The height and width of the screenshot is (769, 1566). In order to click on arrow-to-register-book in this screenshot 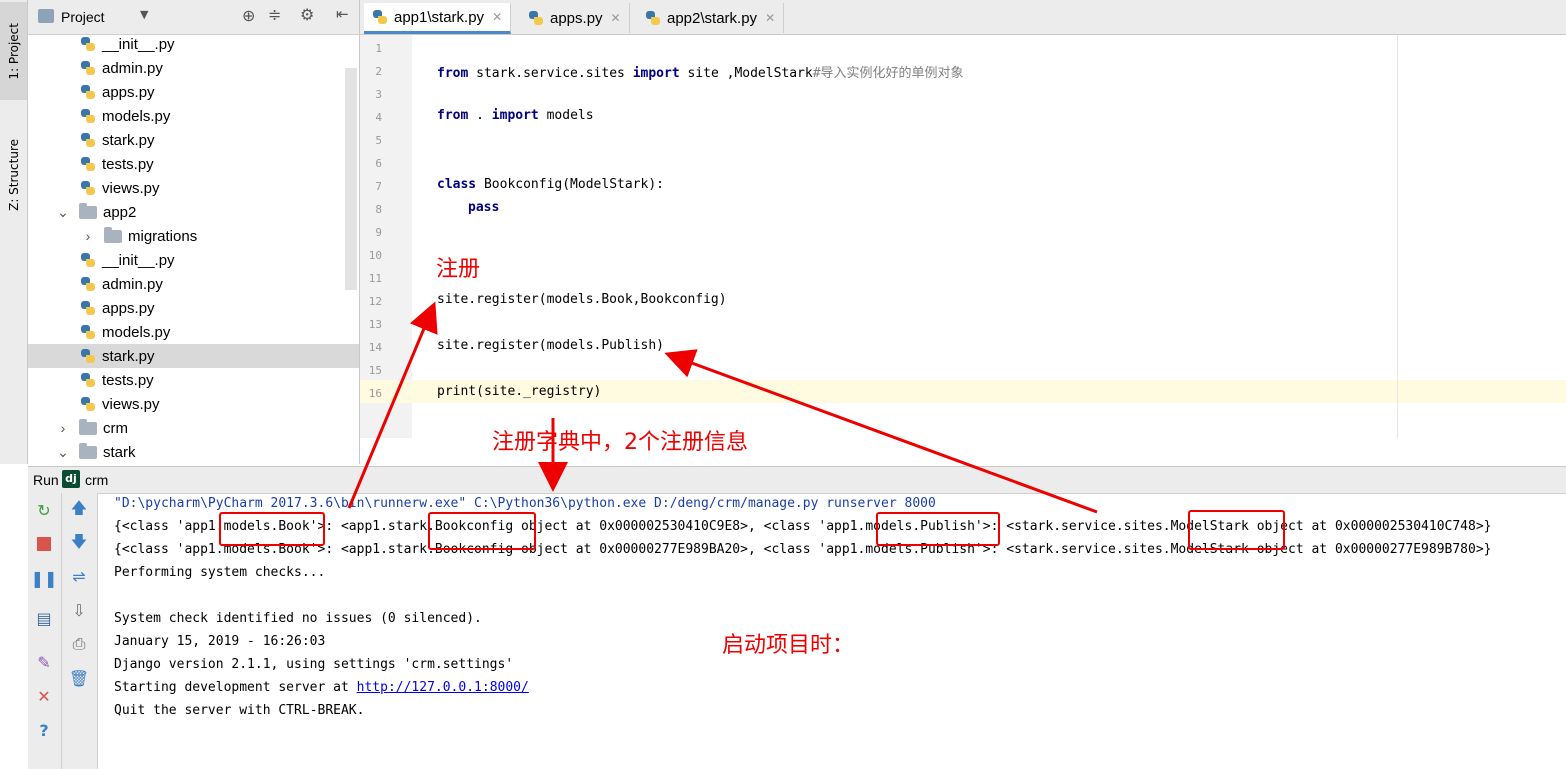, I will do `click(392, 405)`.